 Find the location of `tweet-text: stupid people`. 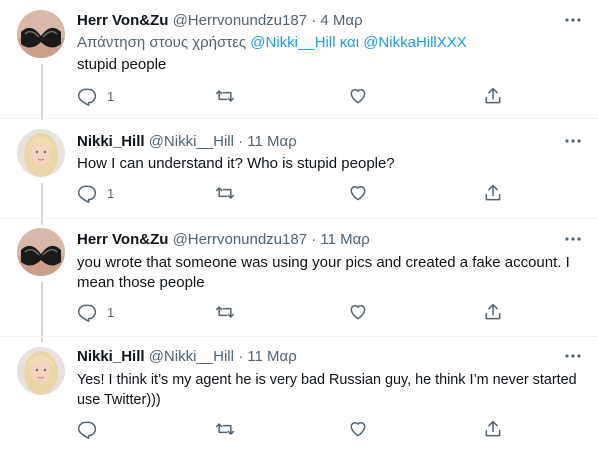

tweet-text: stupid people is located at coordinates (122, 64).